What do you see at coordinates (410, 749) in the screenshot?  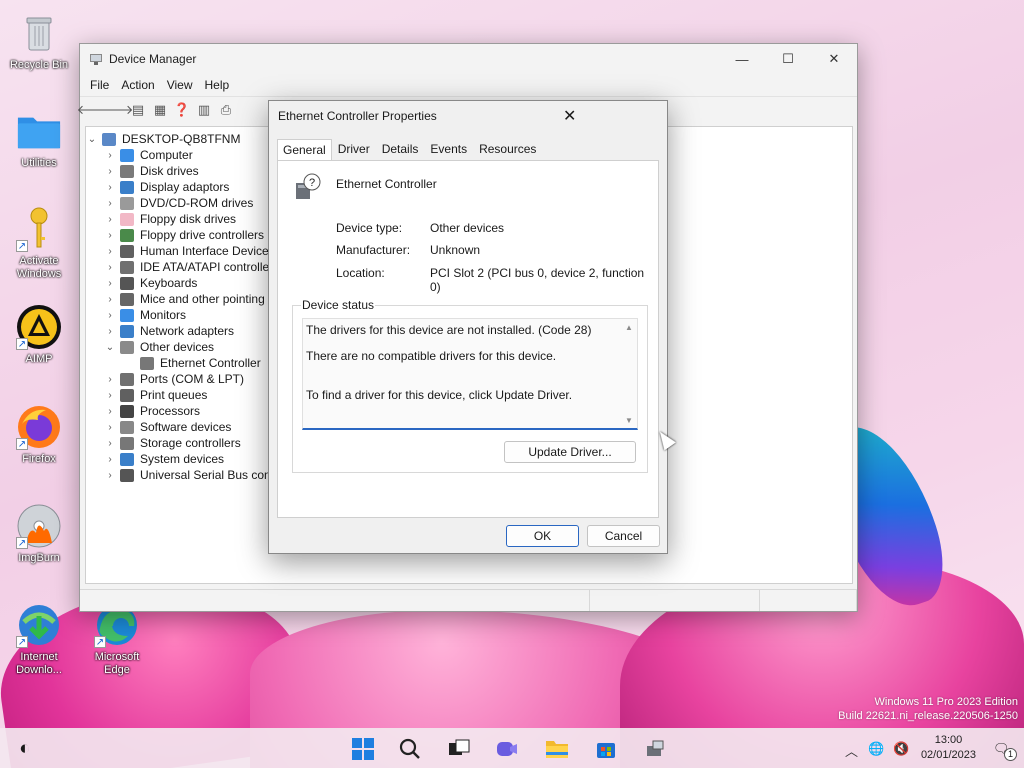 I see `search-icon` at bounding box center [410, 749].